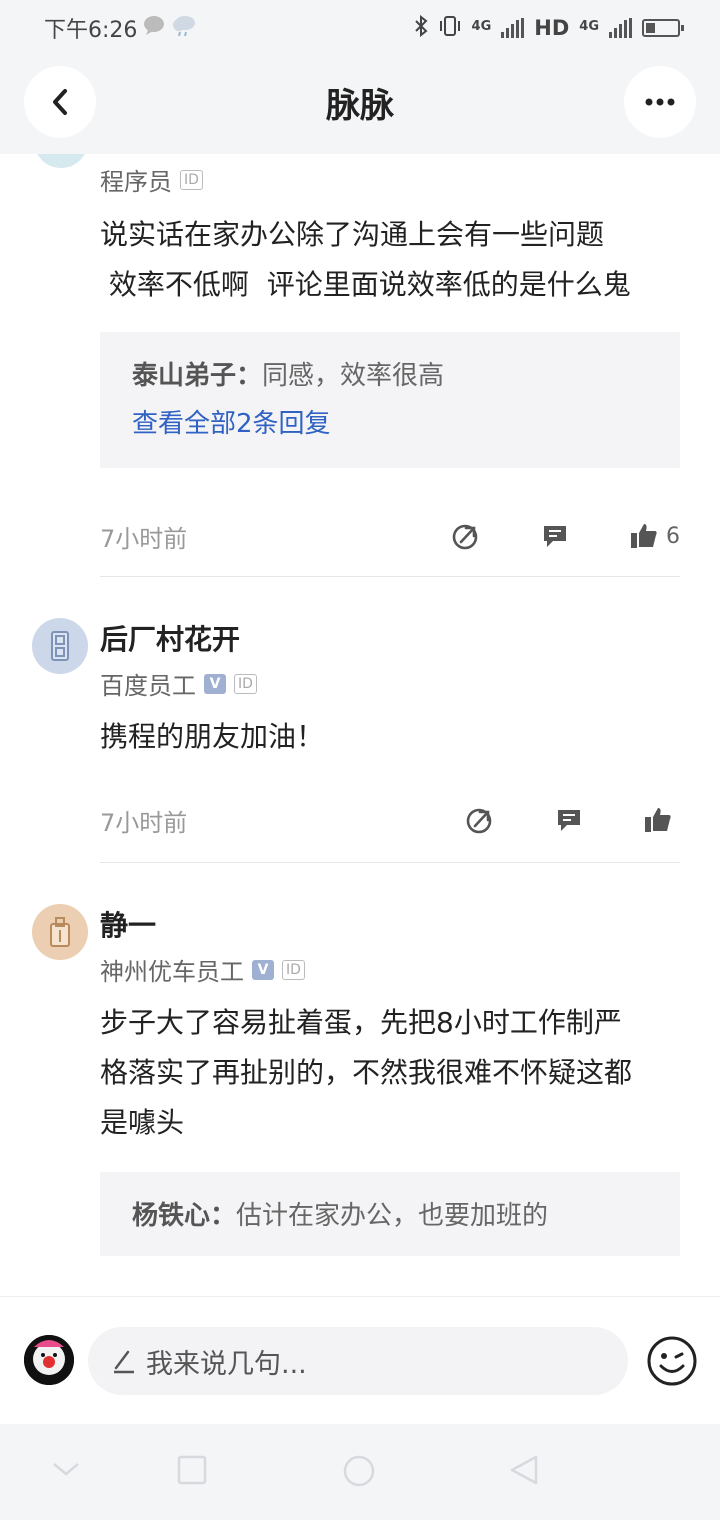  What do you see at coordinates (49, 1360) in the screenshot?
I see `my-avatar` at bounding box center [49, 1360].